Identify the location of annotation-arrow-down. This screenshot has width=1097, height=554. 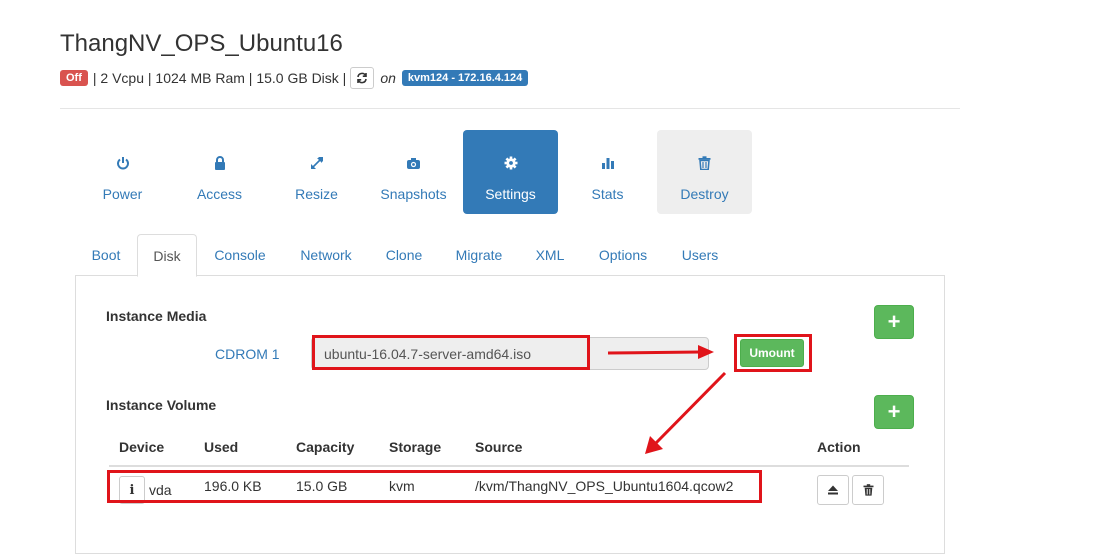
(690, 408).